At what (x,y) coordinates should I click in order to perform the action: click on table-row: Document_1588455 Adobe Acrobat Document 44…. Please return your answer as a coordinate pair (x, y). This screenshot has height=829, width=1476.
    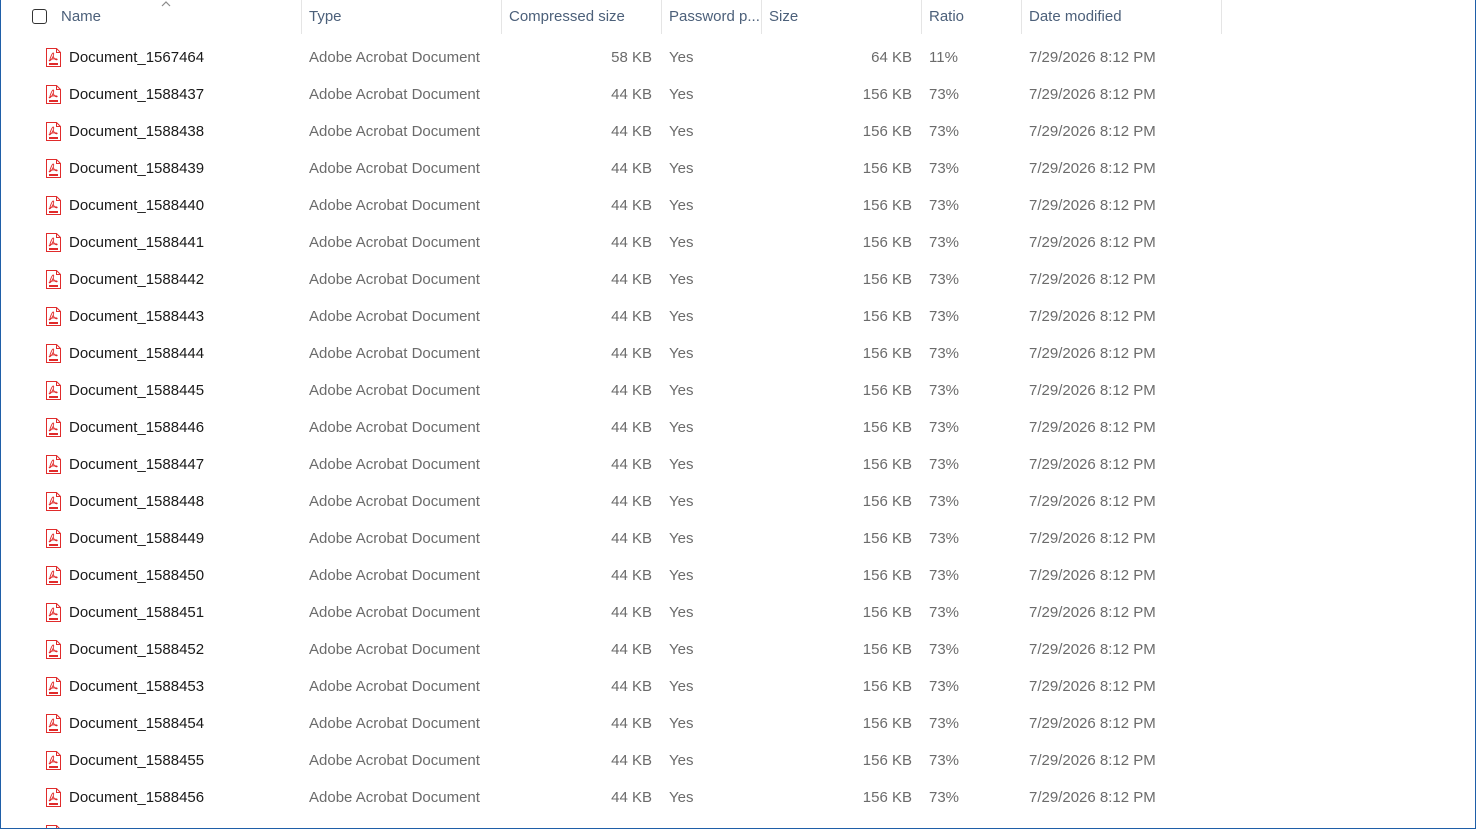
    Looking at the image, I should click on (738, 760).